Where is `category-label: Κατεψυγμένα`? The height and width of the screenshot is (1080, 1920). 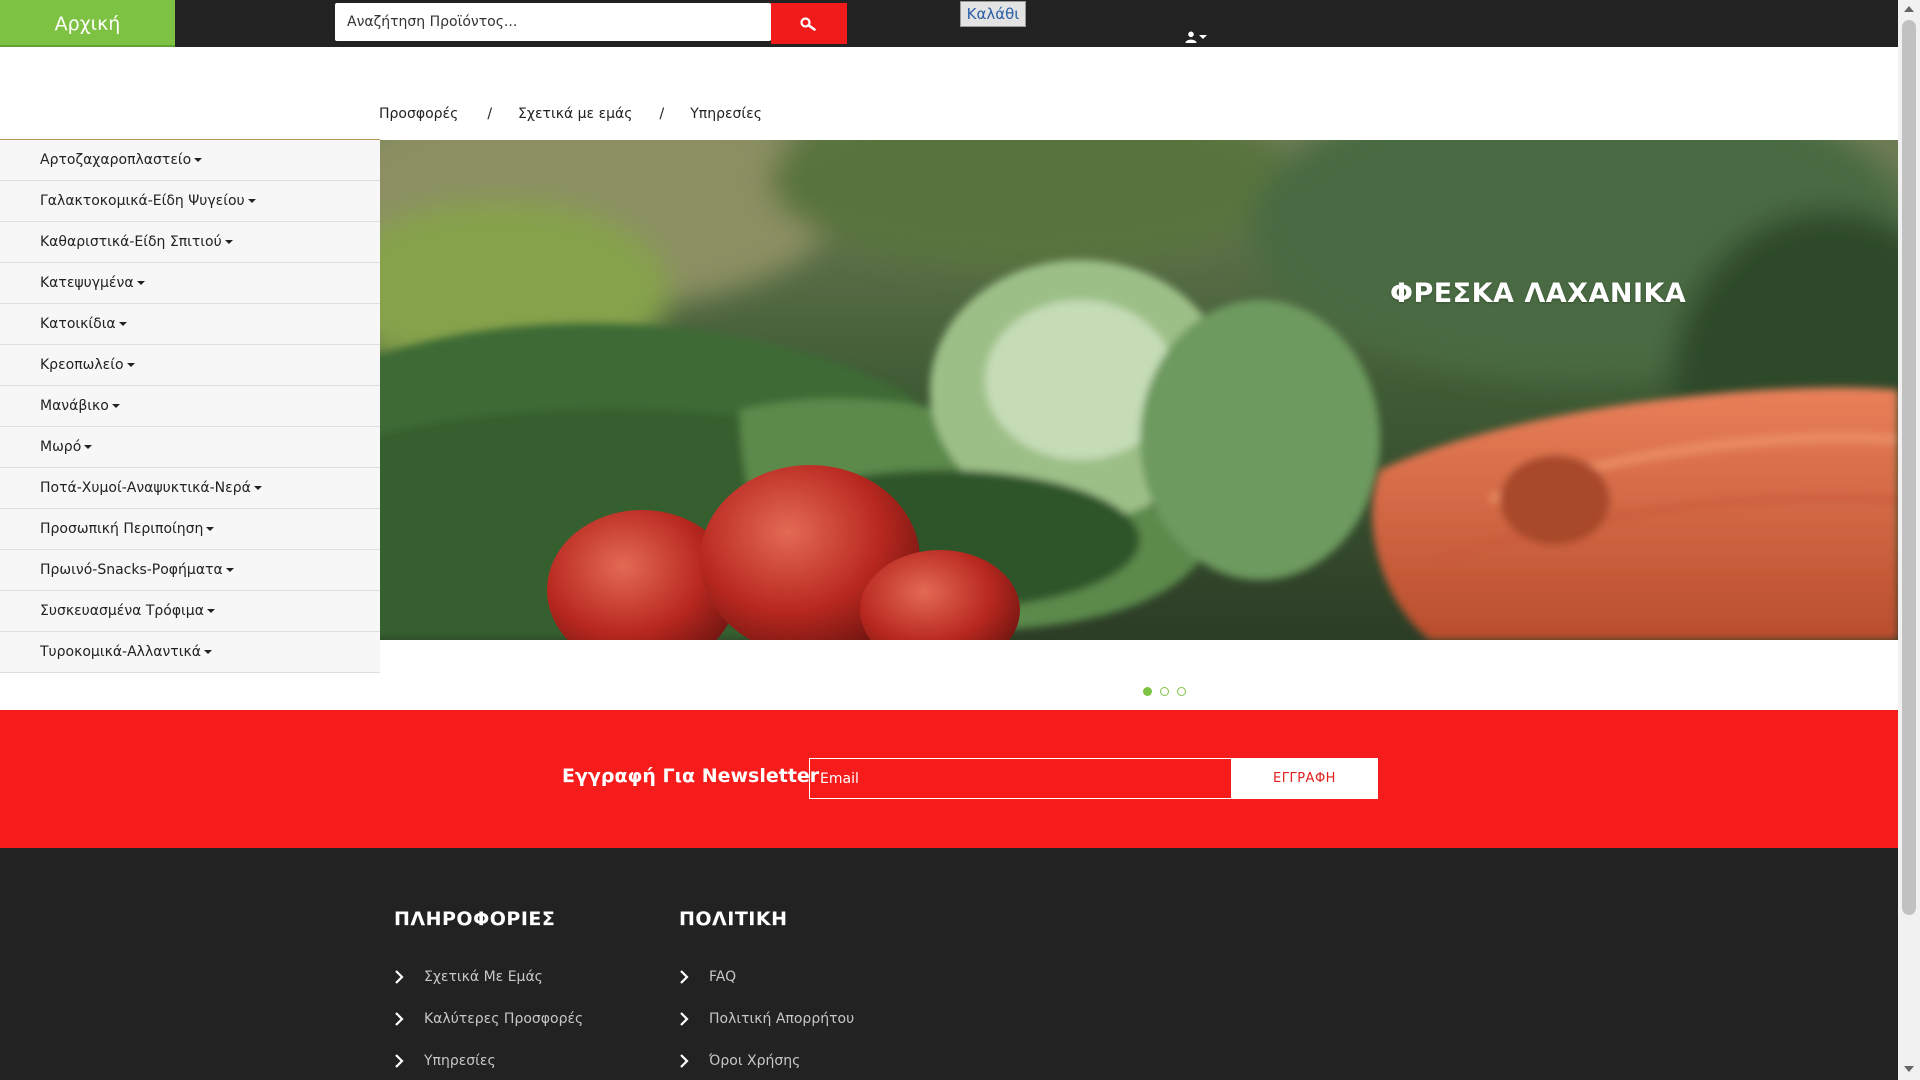
category-label: Κατεψυγμένα is located at coordinates (87, 283).